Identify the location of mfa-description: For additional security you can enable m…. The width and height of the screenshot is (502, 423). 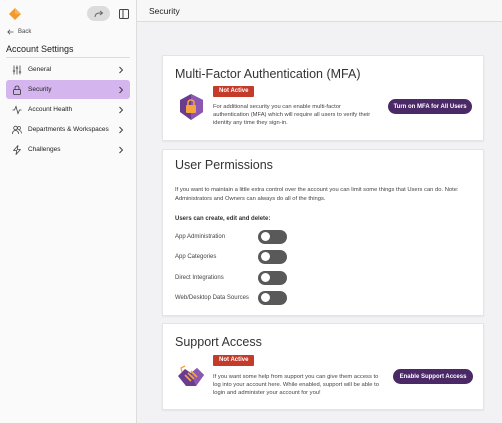
(292, 115).